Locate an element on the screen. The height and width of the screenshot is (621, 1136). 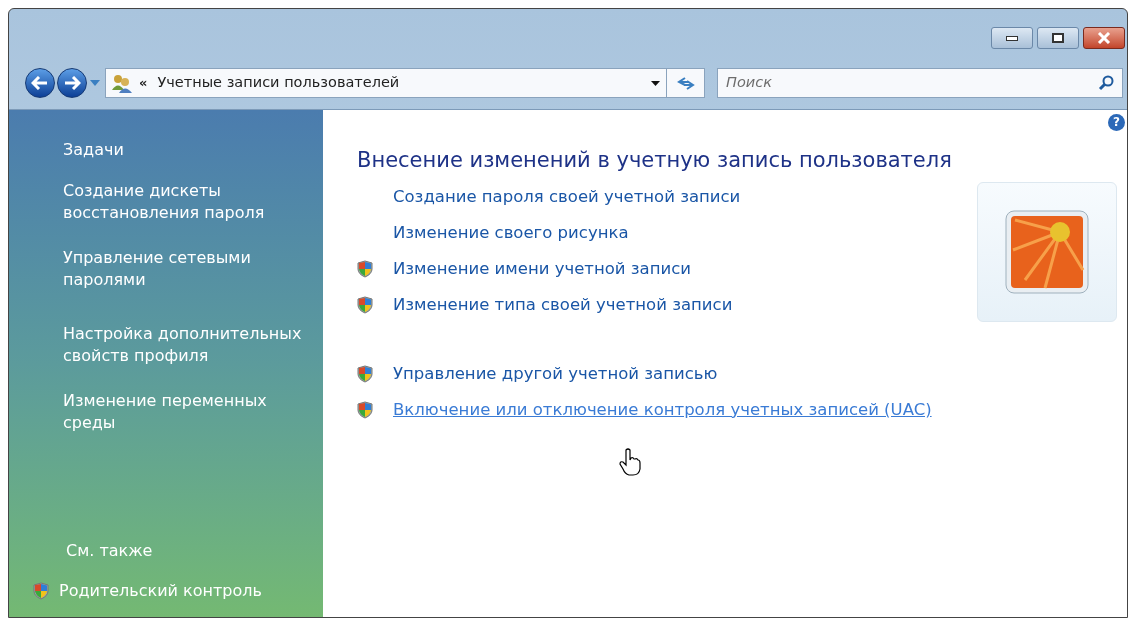
close-button is located at coordinates (1104, 38).